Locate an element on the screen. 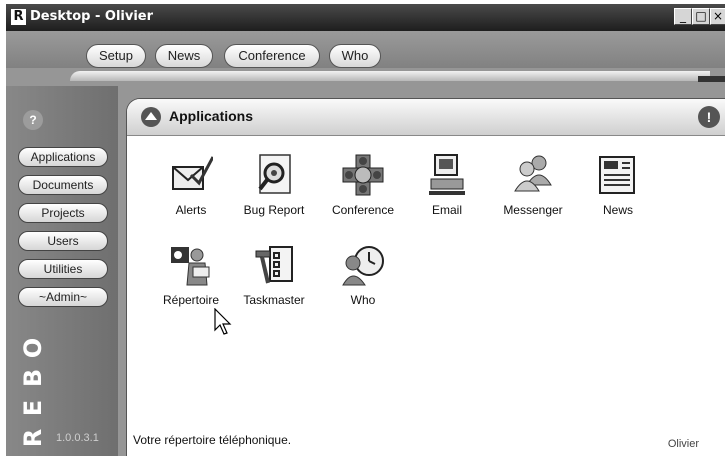 The width and height of the screenshot is (725, 456). minimize-button: _ is located at coordinates (683, 16).